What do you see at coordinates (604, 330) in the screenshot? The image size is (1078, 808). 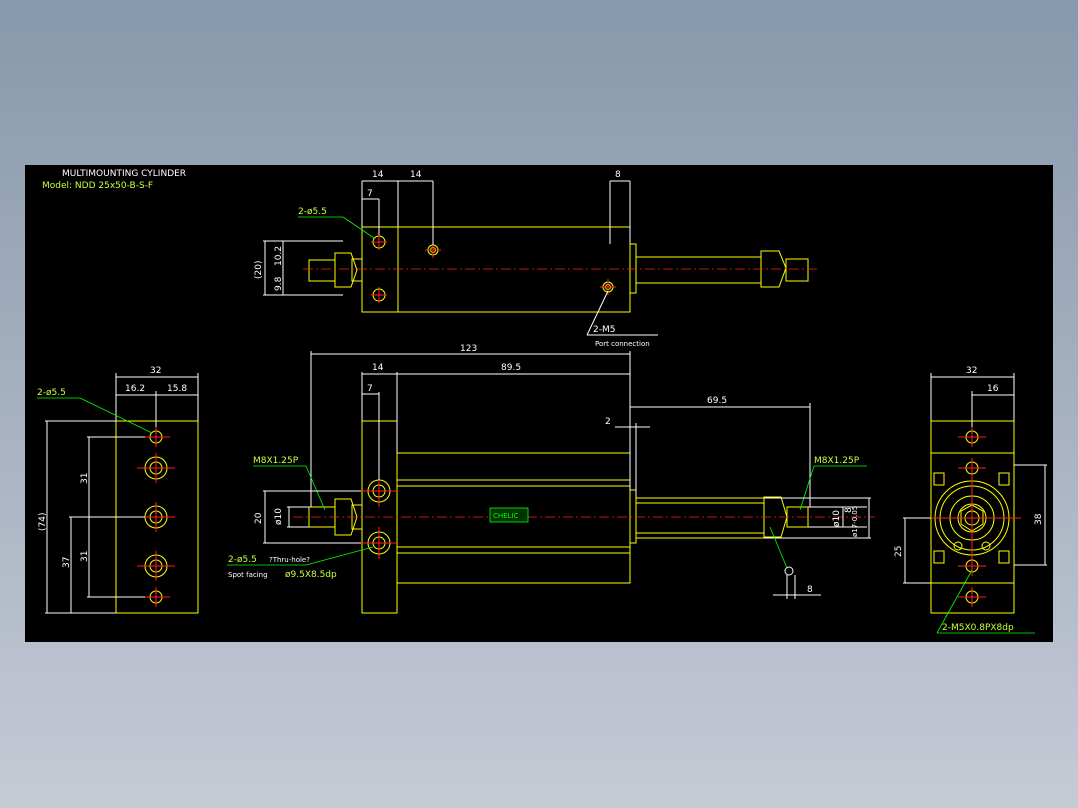 I see `port-label: 2-M5` at bounding box center [604, 330].